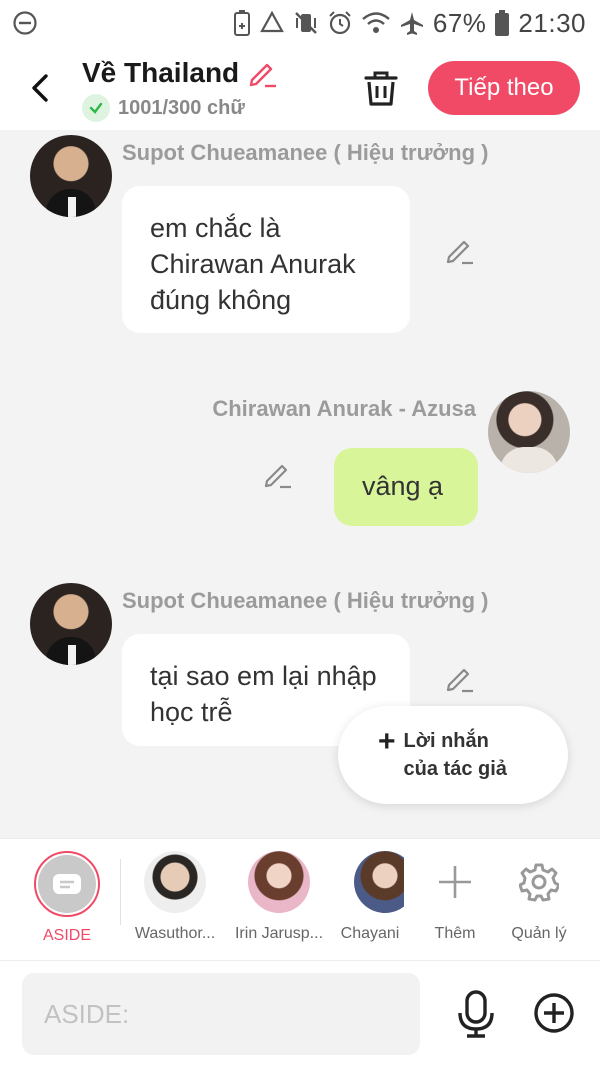 The width and height of the screenshot is (600, 1067). Describe the element at coordinates (455, 882) in the screenshot. I see `plus-icon` at that location.